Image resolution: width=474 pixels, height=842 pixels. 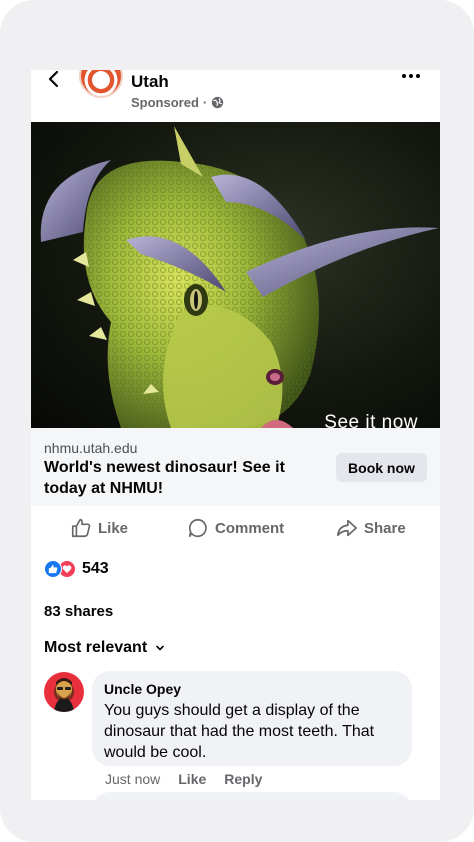 I want to click on back-icon, so click(x=55, y=80).